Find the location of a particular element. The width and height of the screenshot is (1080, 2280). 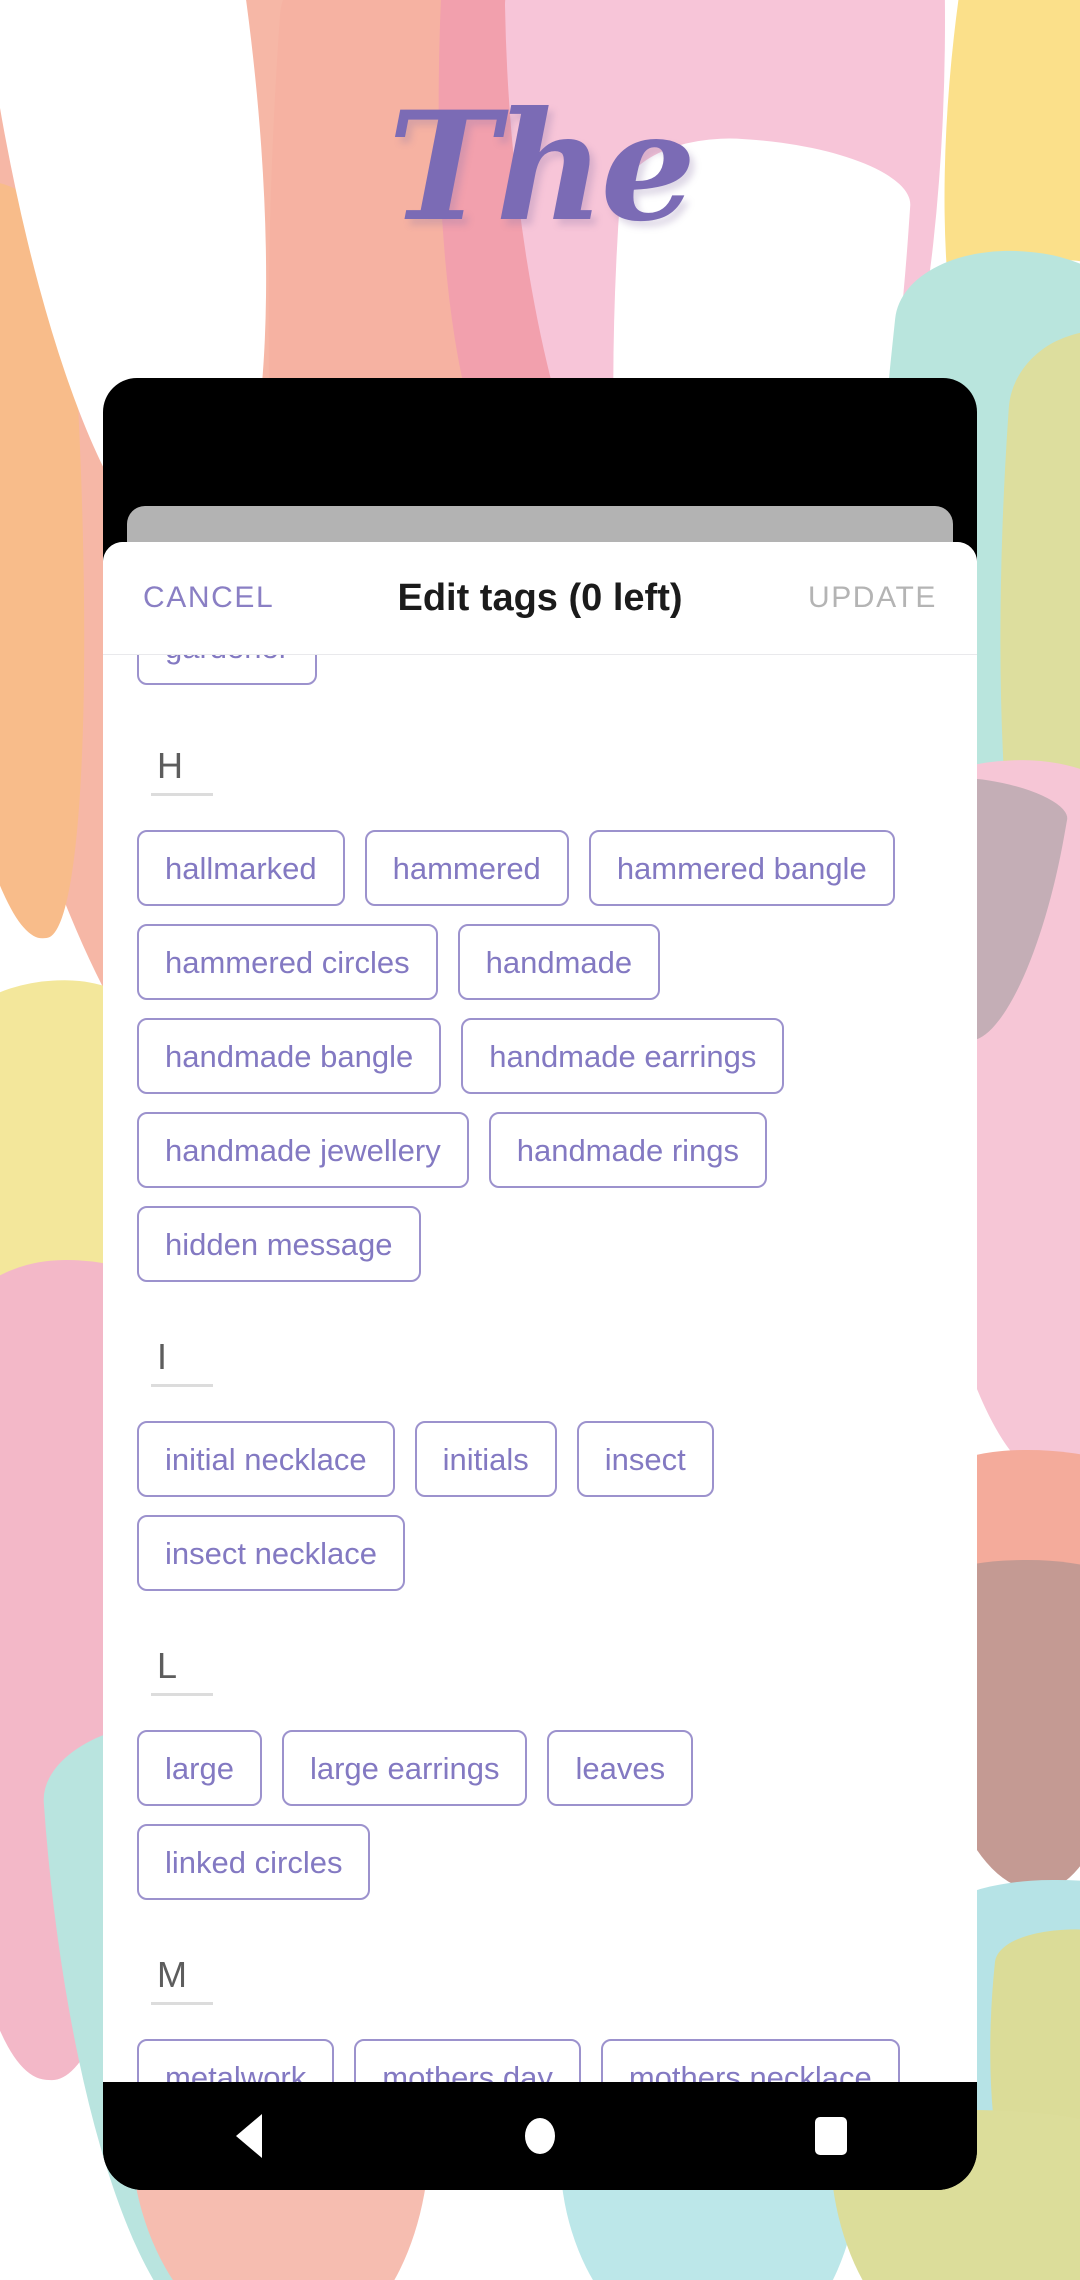

tag-chip: handmade rings is located at coordinates (628, 1150).